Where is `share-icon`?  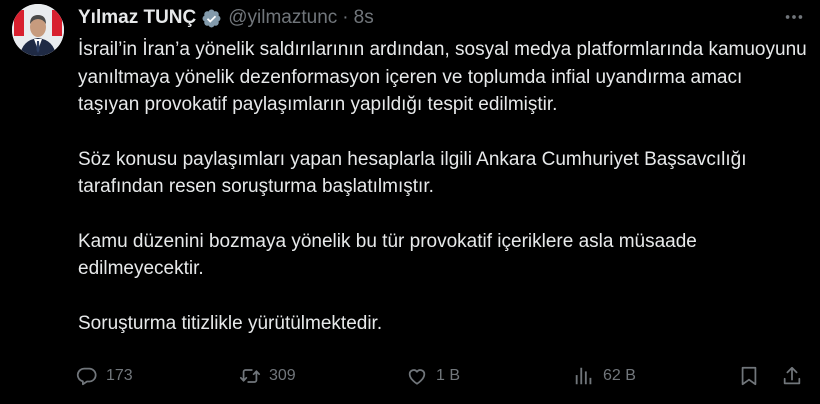 share-icon is located at coordinates (792, 375).